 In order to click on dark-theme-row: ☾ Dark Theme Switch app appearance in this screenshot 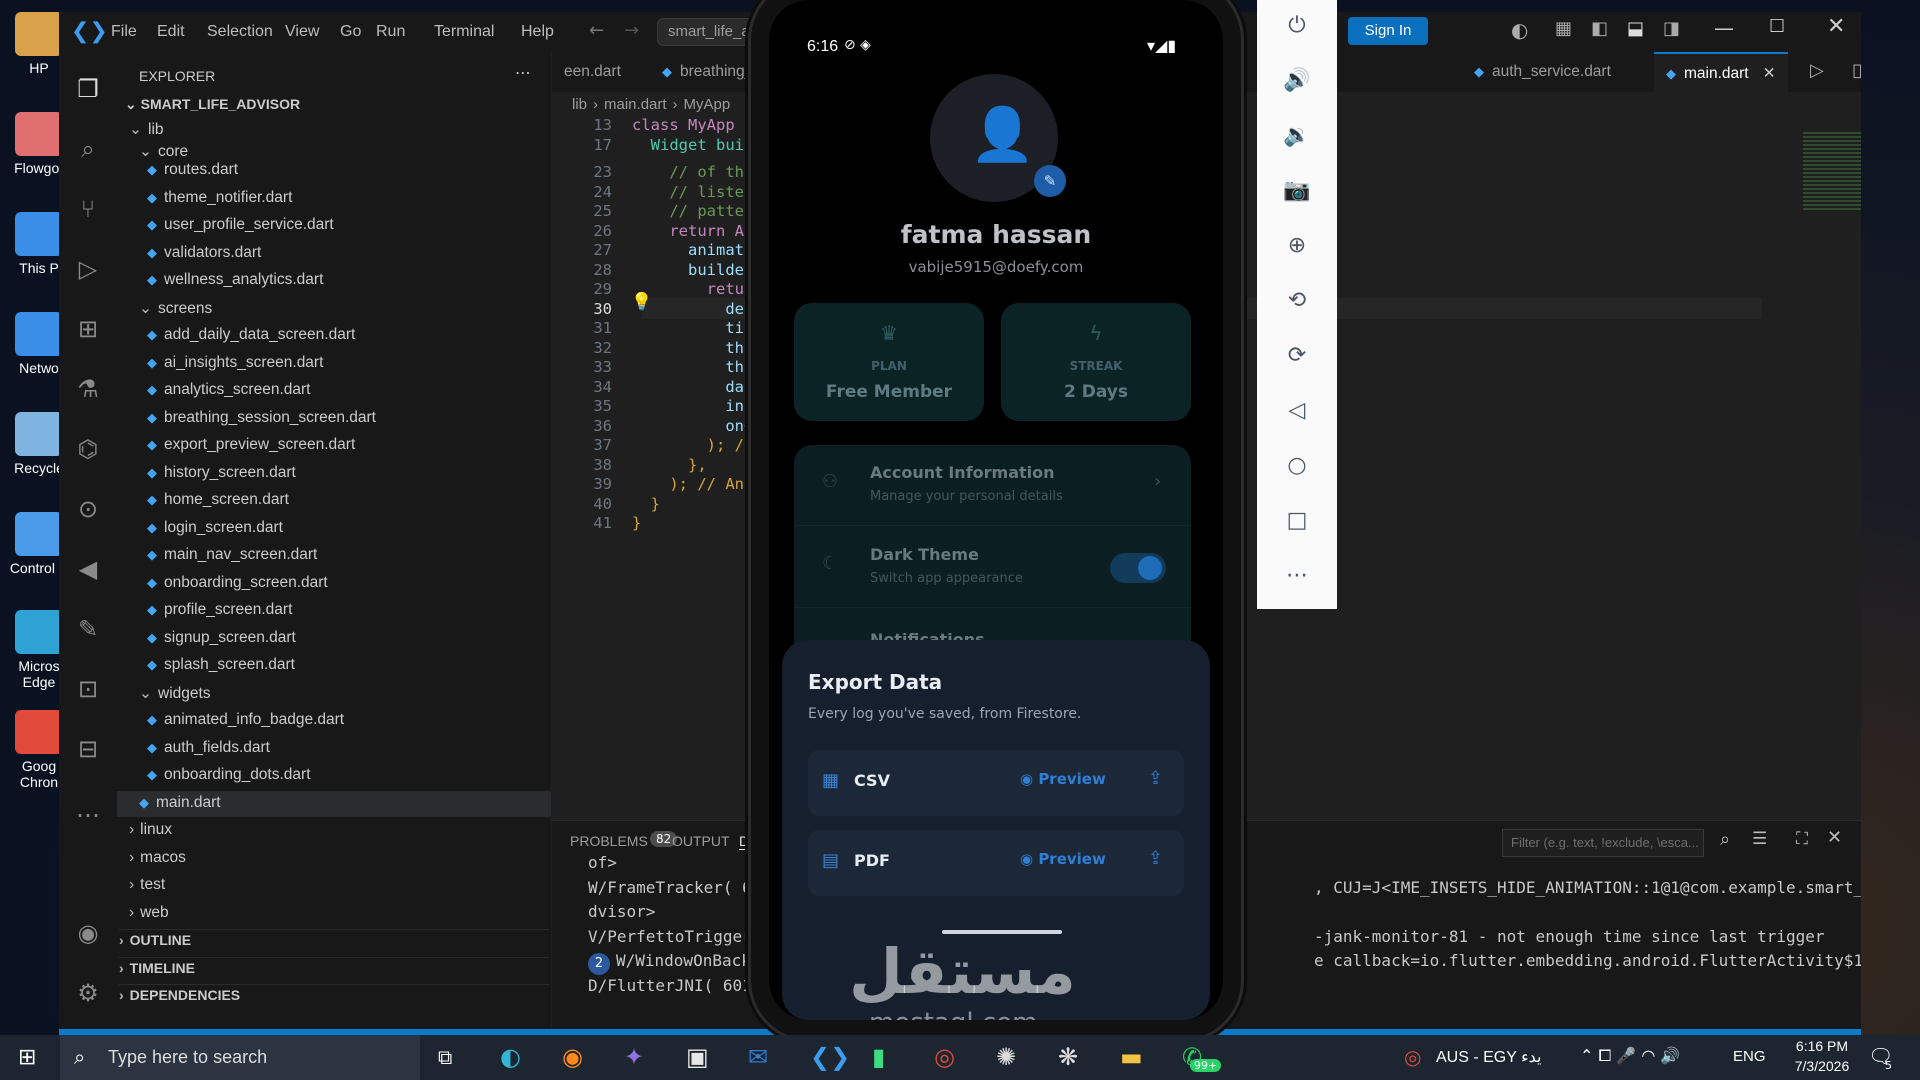, I will do `click(992, 566)`.